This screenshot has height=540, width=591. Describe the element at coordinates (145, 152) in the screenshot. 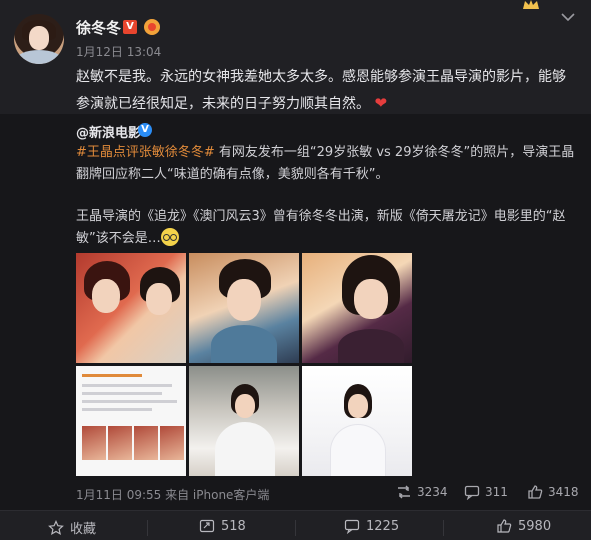

I see `hashtag-link: #王晶点评张敏徐冬冬#` at that location.